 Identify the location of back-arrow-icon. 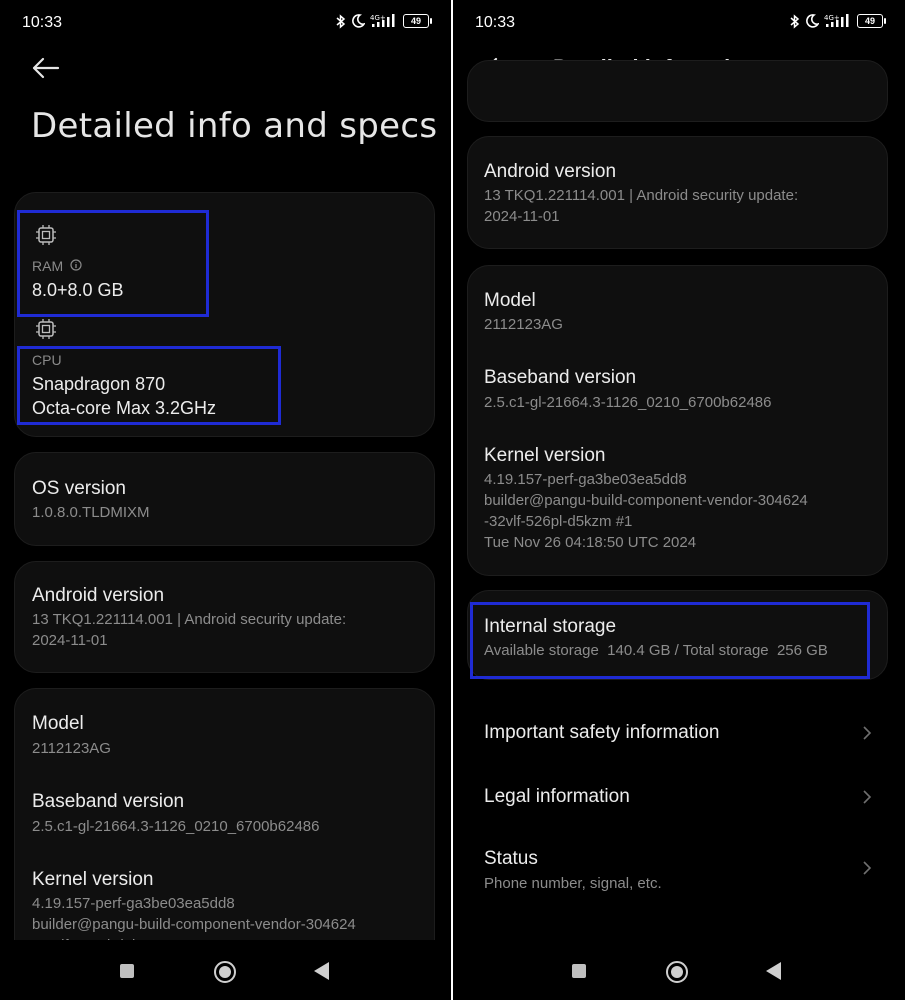
(46, 68).